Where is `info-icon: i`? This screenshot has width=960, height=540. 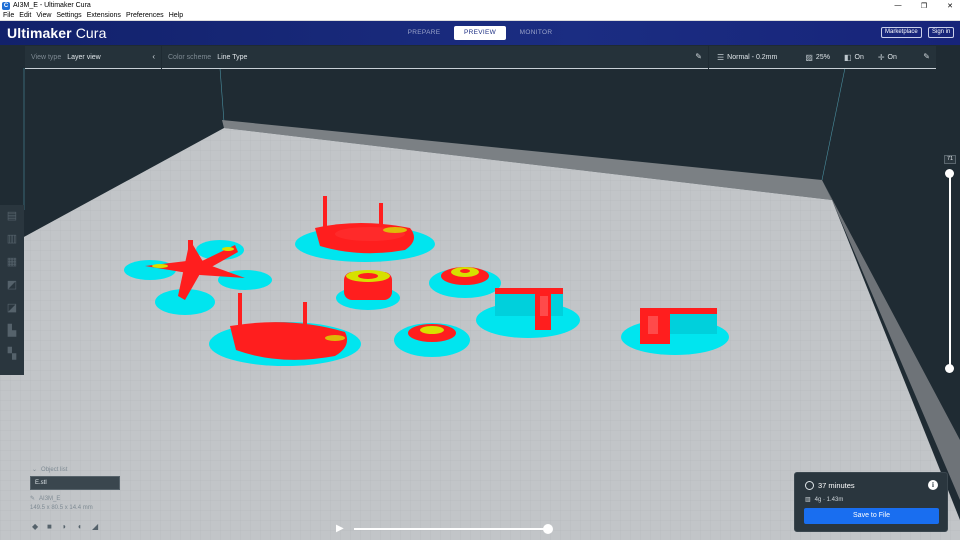
info-icon: i is located at coordinates (933, 485).